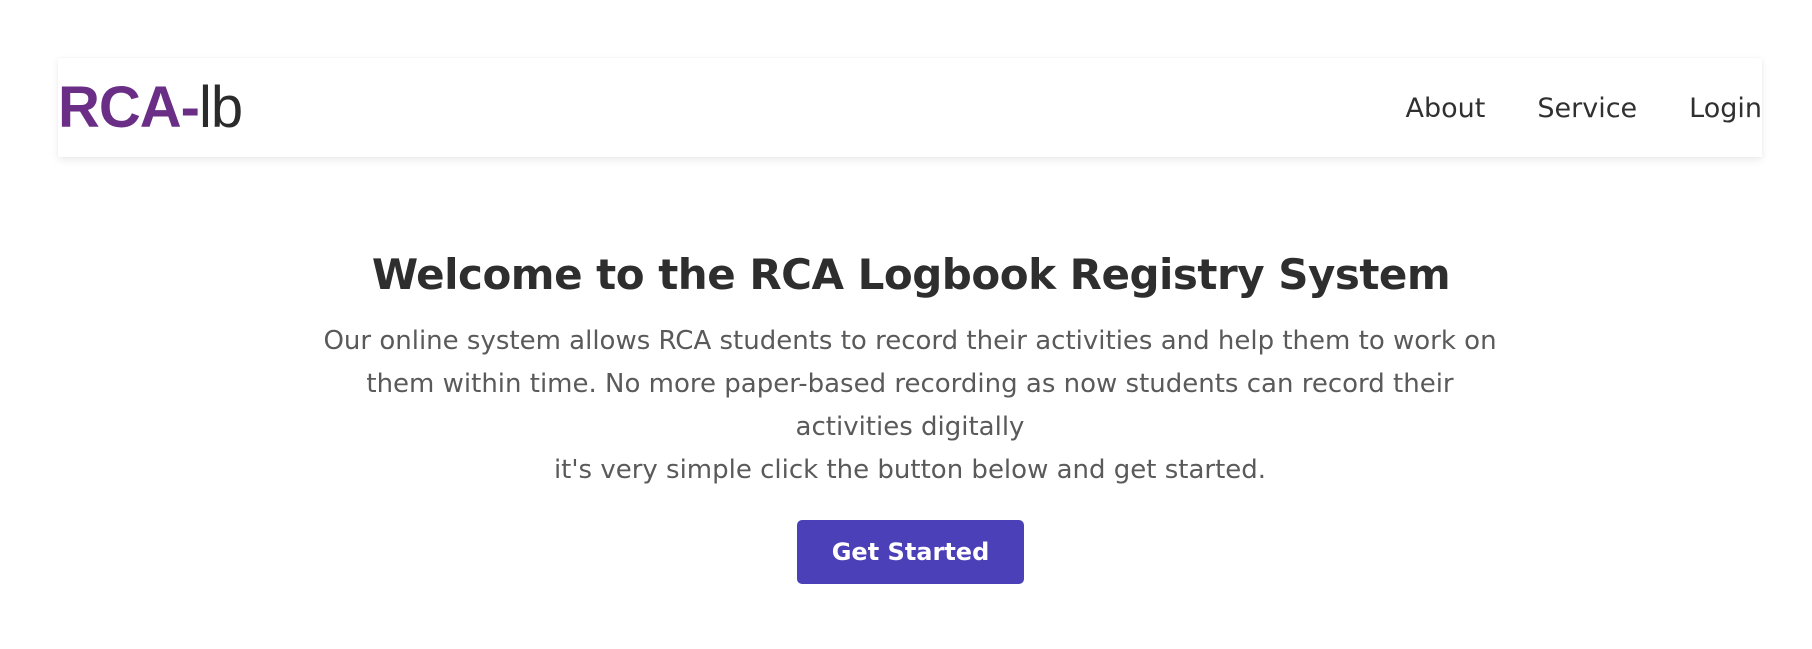 This screenshot has height=649, width=1812. What do you see at coordinates (1725, 108) in the screenshot?
I see `nav-link-login: Login` at bounding box center [1725, 108].